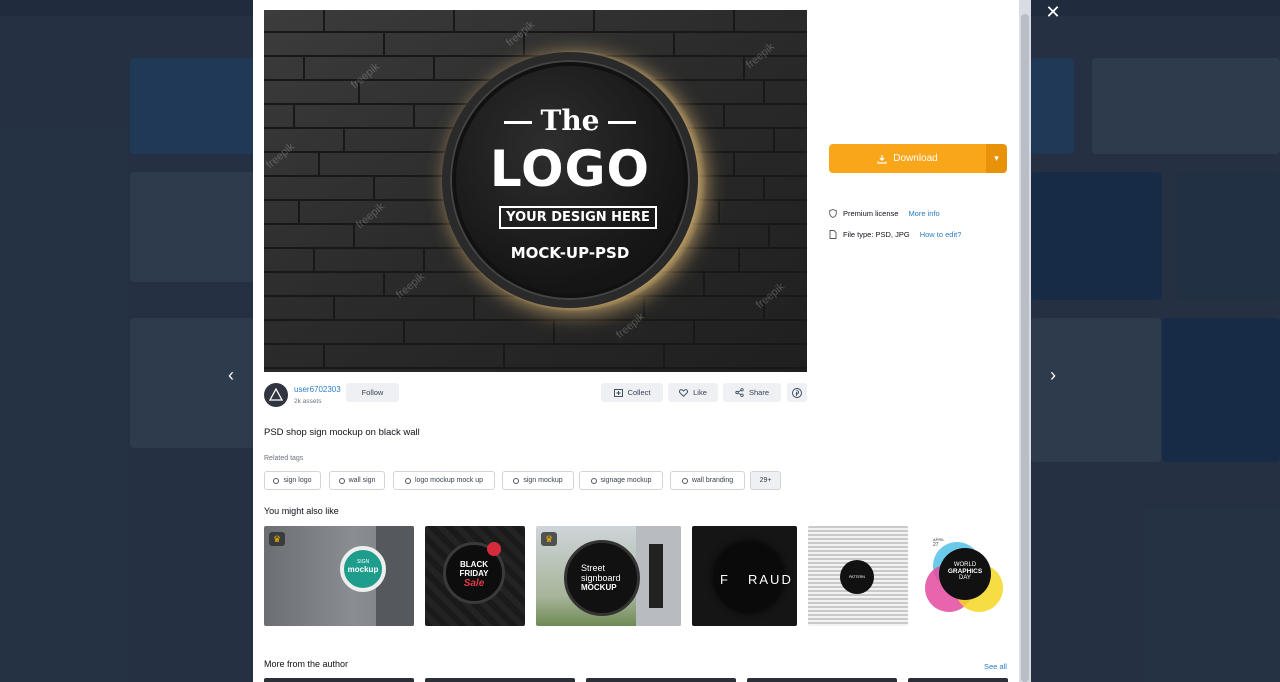  What do you see at coordinates (599, 587) in the screenshot?
I see `thumb-text: MOCKUP` at bounding box center [599, 587].